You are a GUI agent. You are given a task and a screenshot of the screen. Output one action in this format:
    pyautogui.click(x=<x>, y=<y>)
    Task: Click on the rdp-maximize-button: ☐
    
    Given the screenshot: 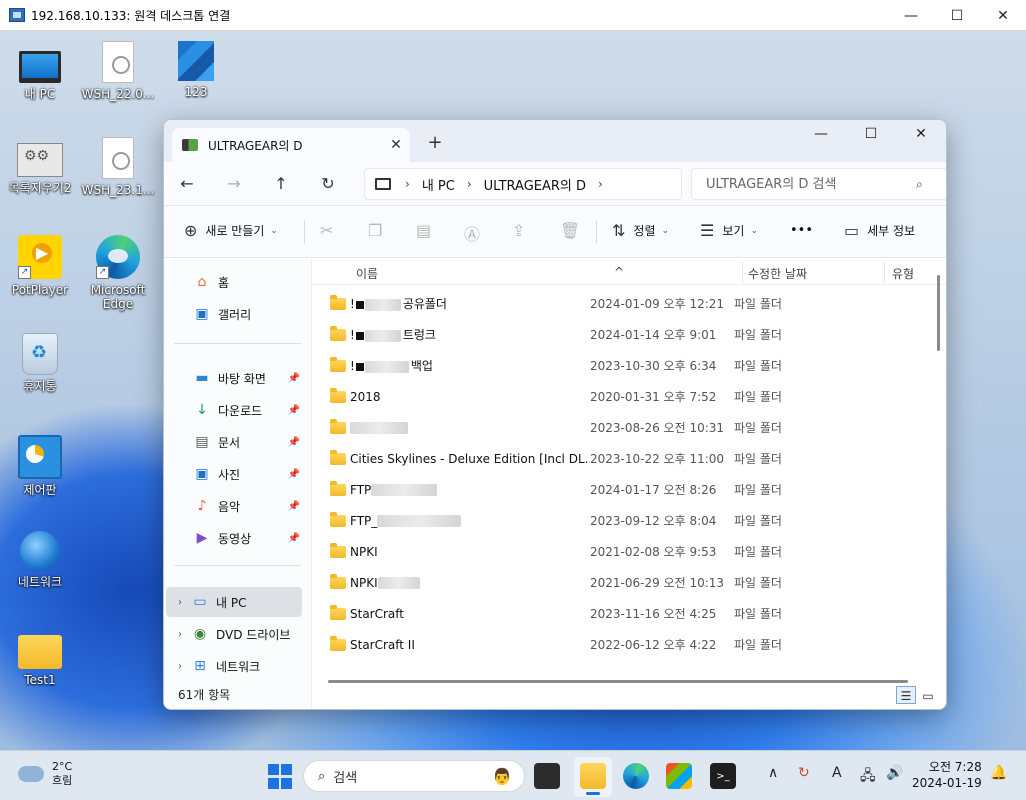 What is the action you would take?
    pyautogui.click(x=957, y=15)
    